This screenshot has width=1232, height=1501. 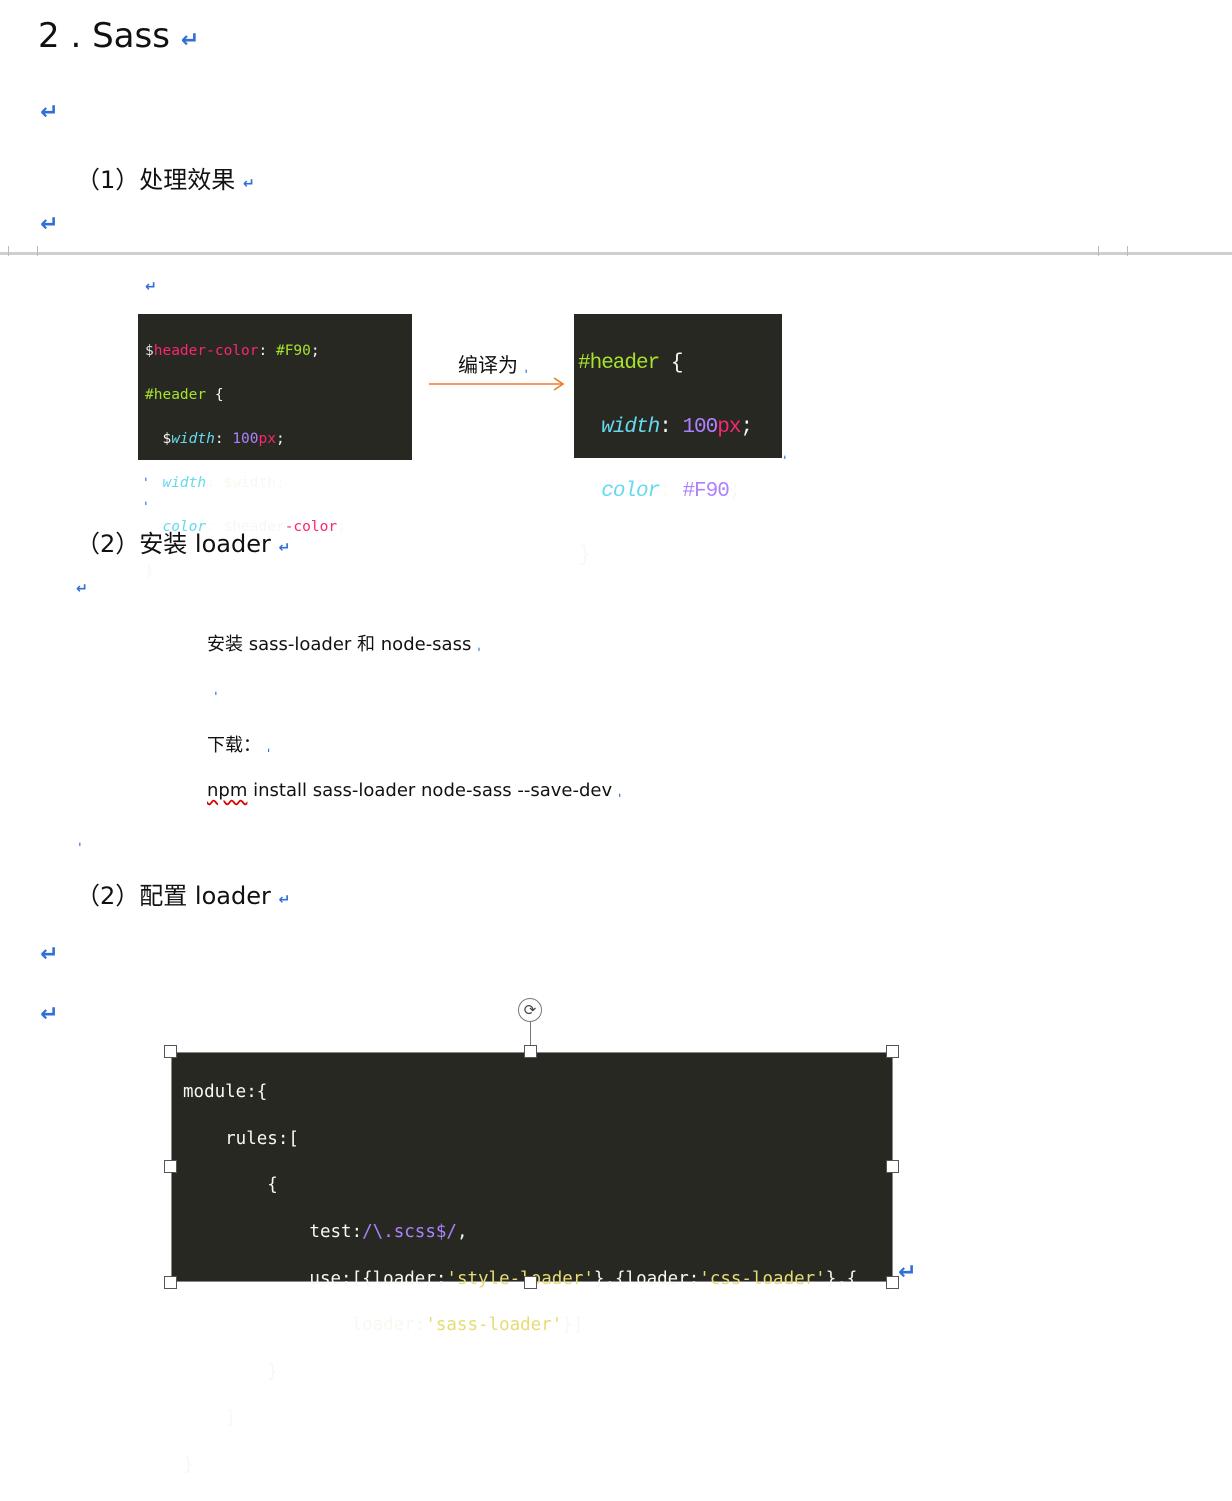 What do you see at coordinates (131, 36) in the screenshot?
I see `heading-text: Sass` at bounding box center [131, 36].